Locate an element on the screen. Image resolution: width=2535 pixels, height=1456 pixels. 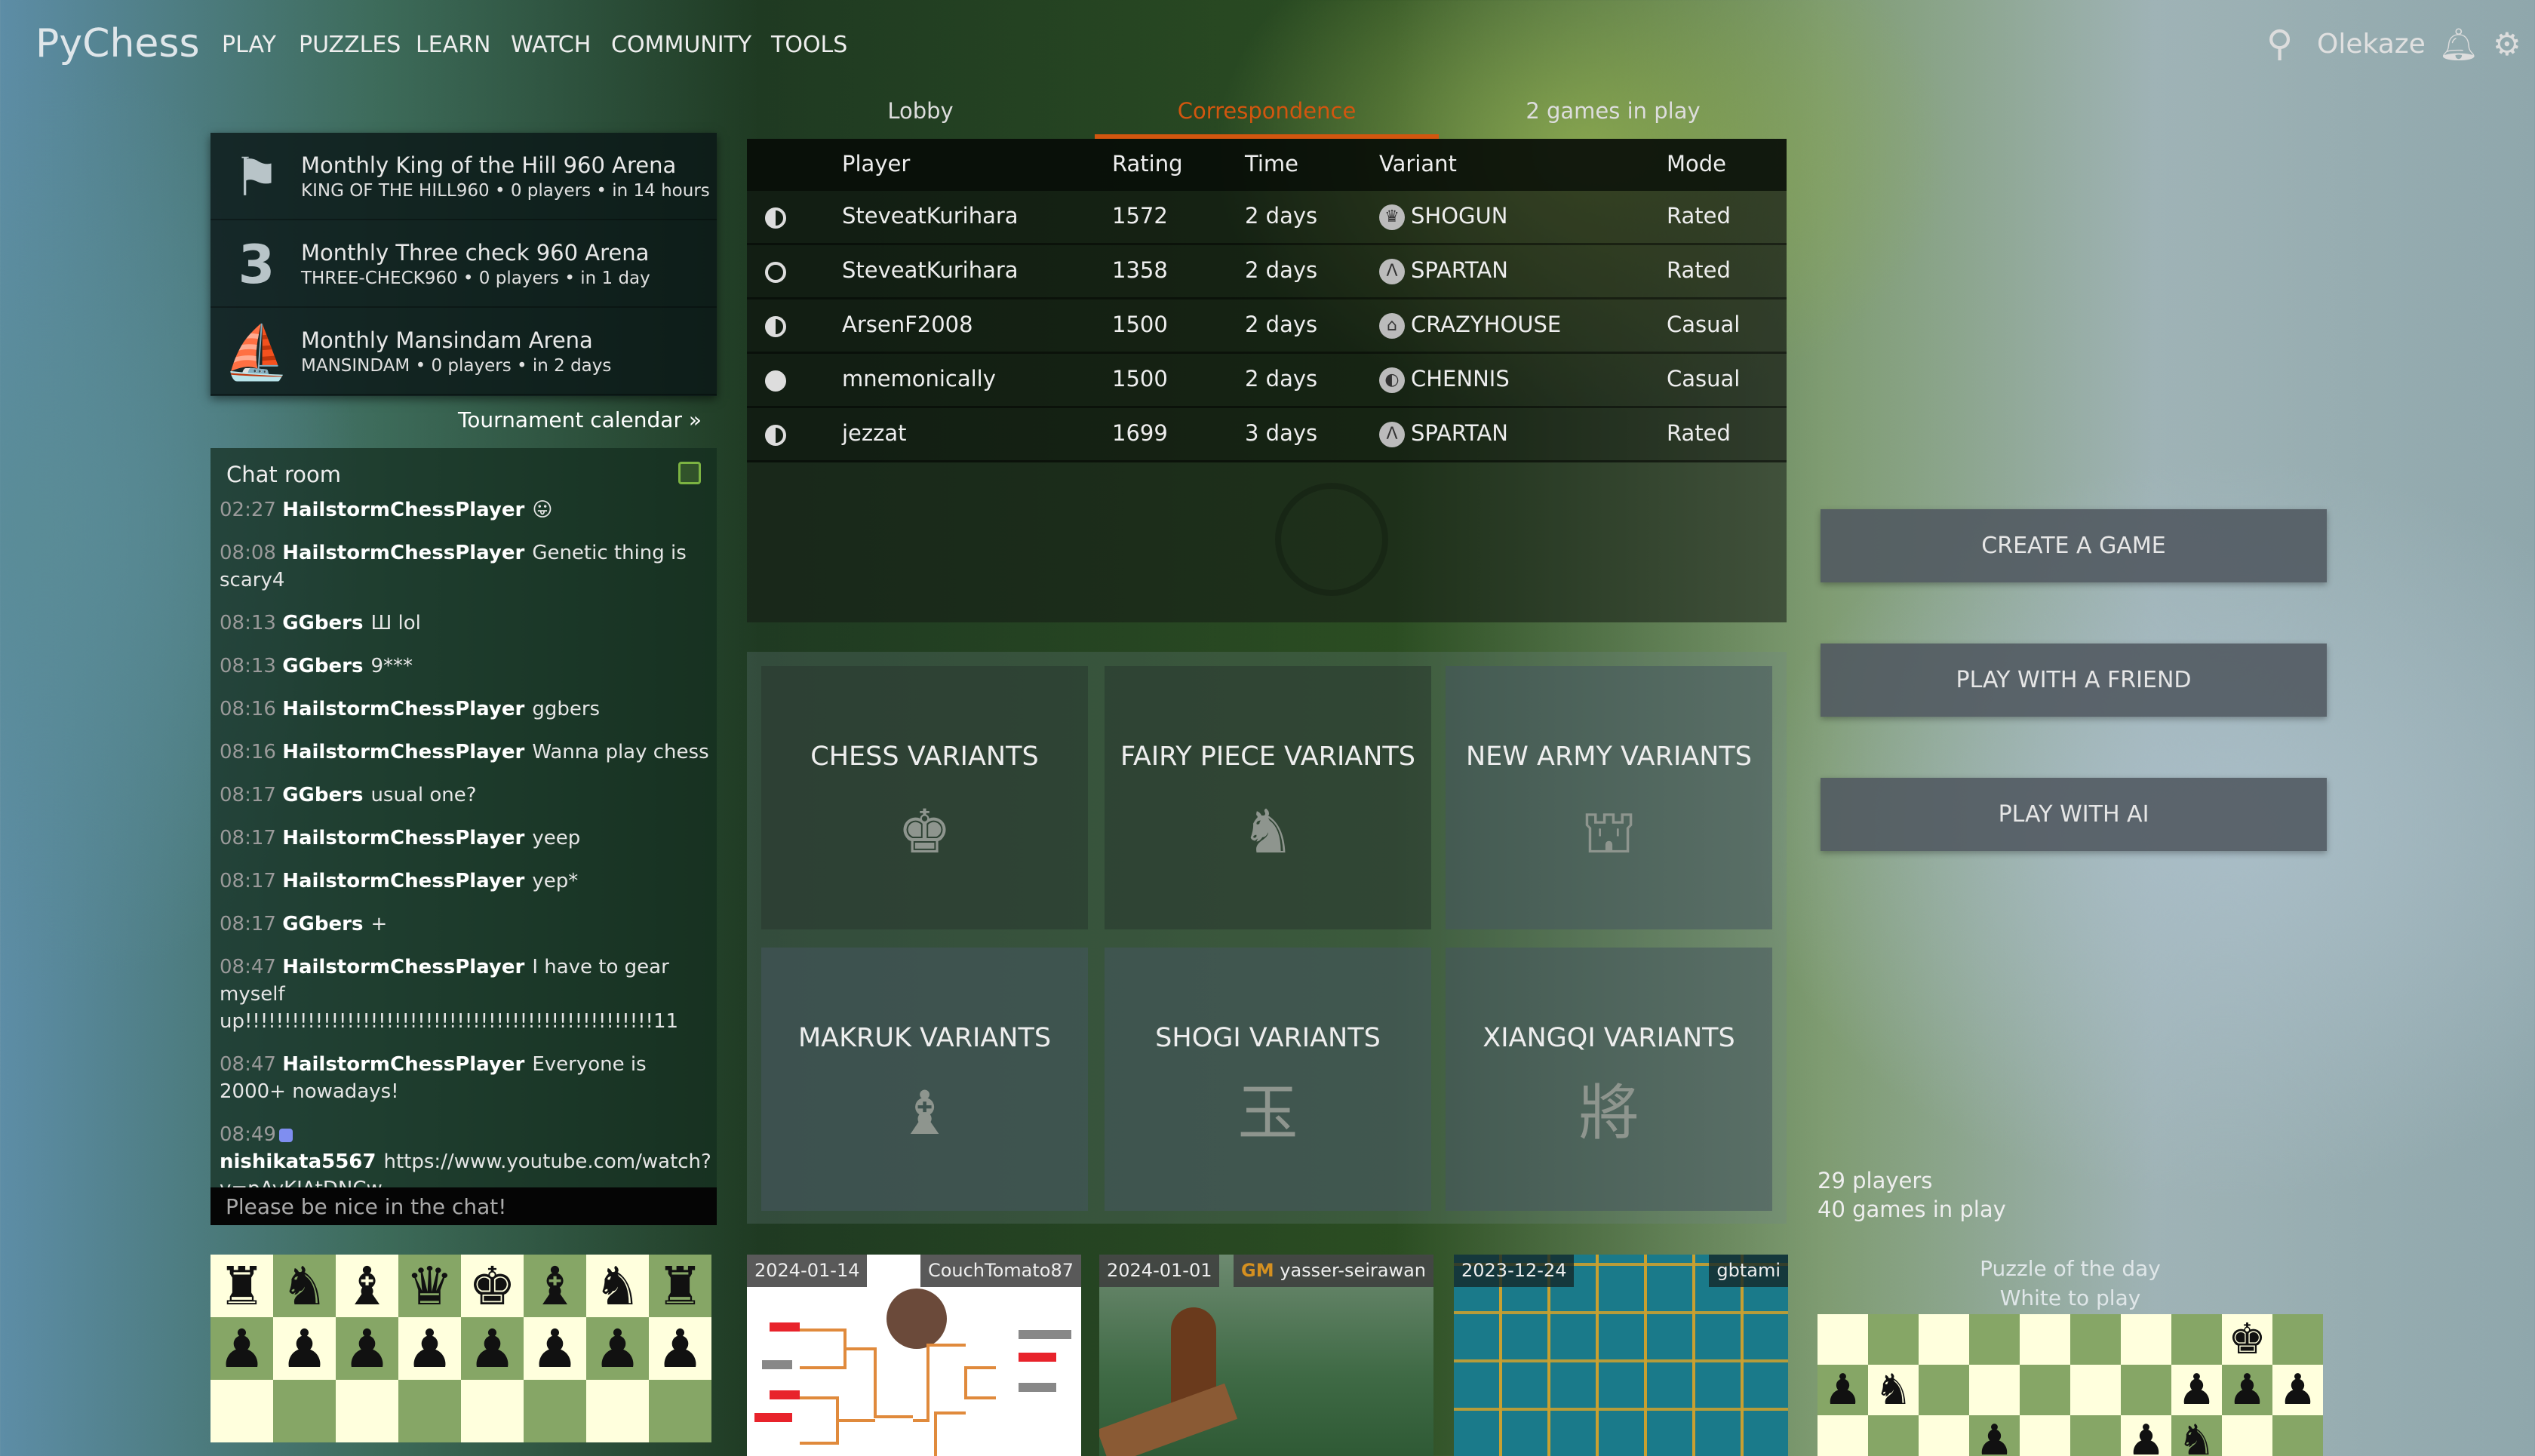
seek-row: SteveatKurihara 1572 2 days ♛ SHOGUN Rated is located at coordinates (1267, 218).